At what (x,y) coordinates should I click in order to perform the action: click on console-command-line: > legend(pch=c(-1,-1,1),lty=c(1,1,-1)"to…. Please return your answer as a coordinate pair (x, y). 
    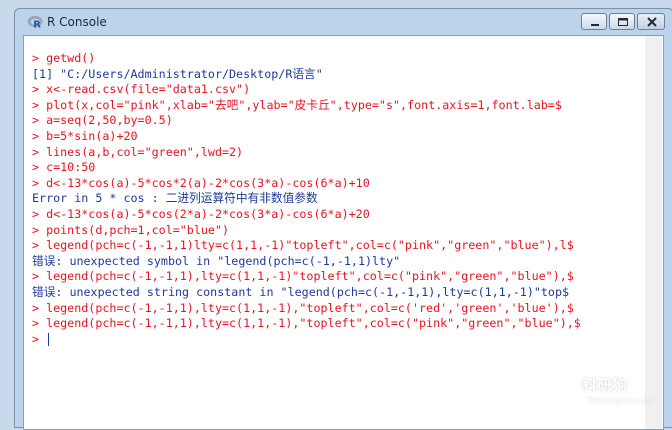
    Looking at the image, I should click on (303, 276).